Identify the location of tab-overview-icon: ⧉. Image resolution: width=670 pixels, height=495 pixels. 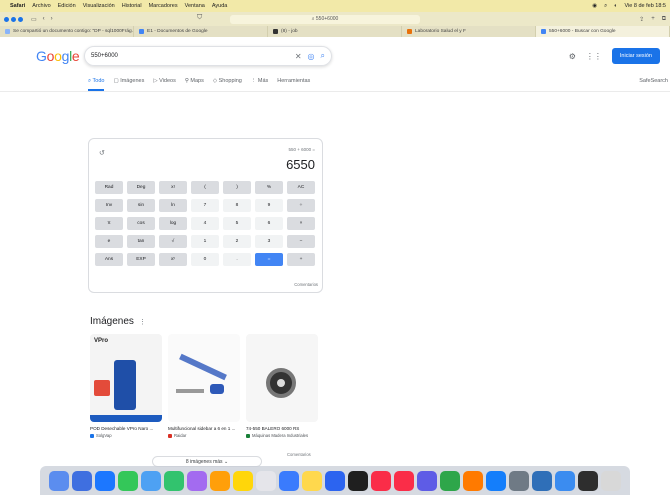
(664, 19).